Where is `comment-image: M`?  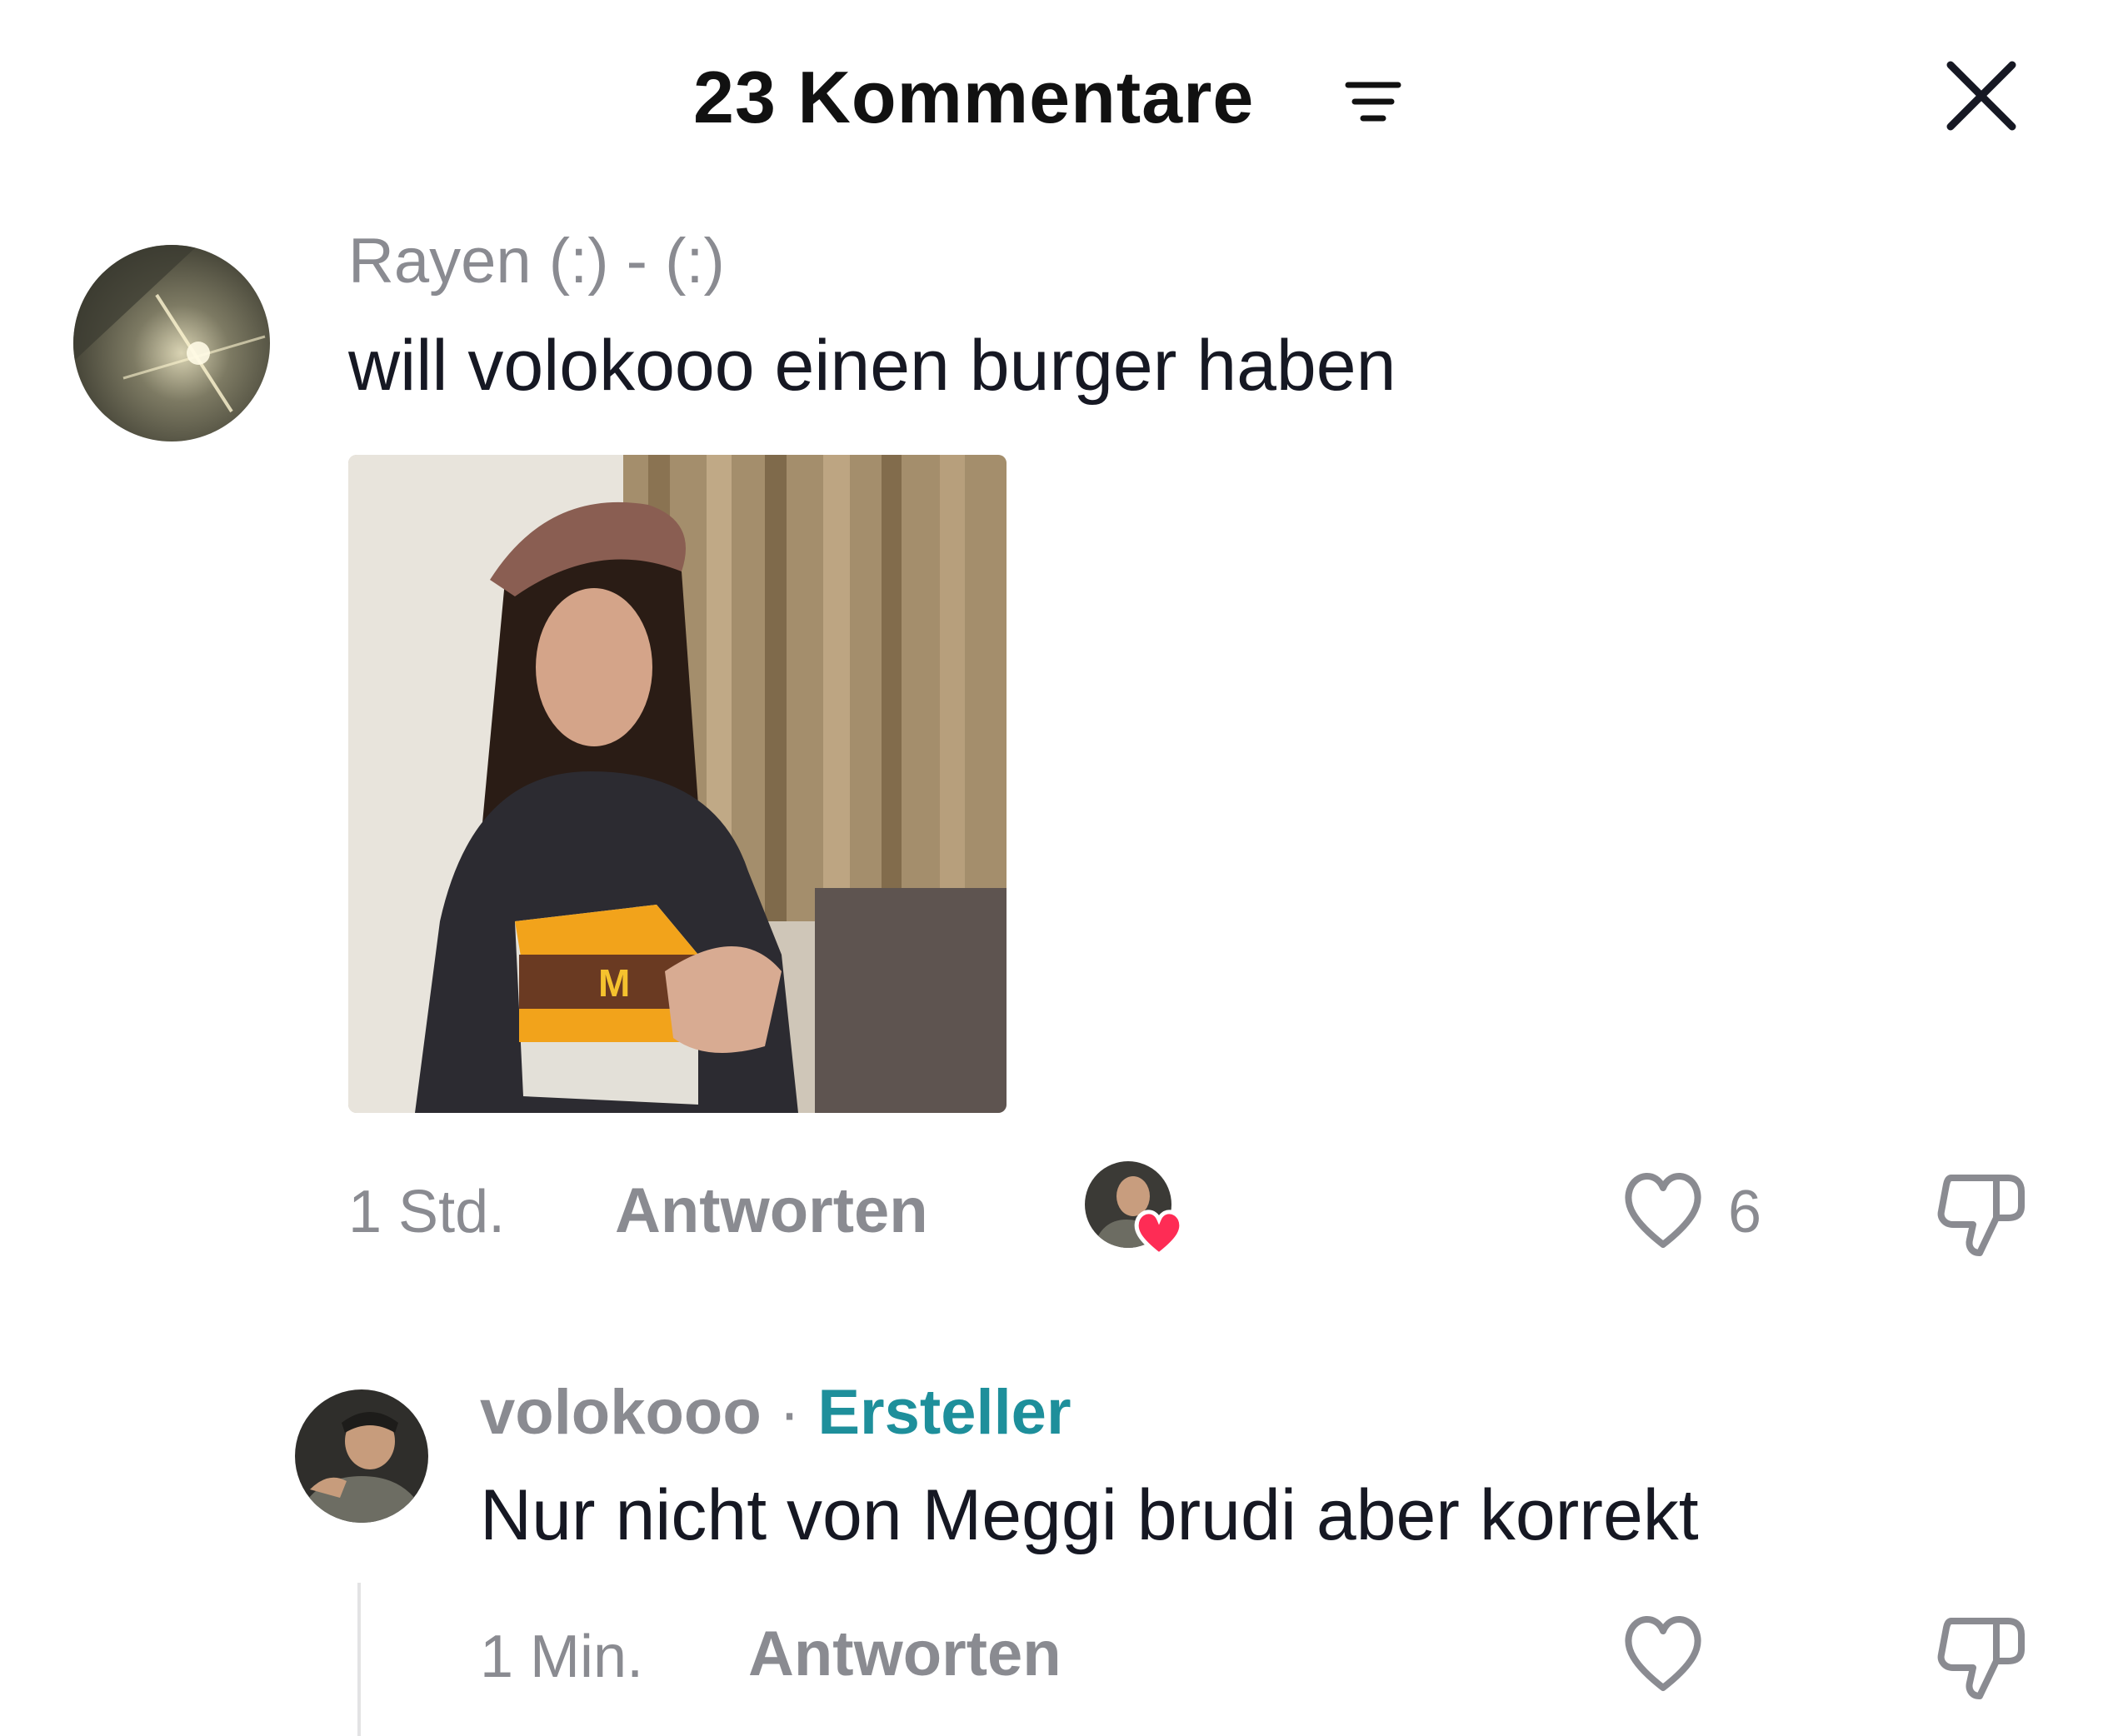
comment-image: M is located at coordinates (677, 784).